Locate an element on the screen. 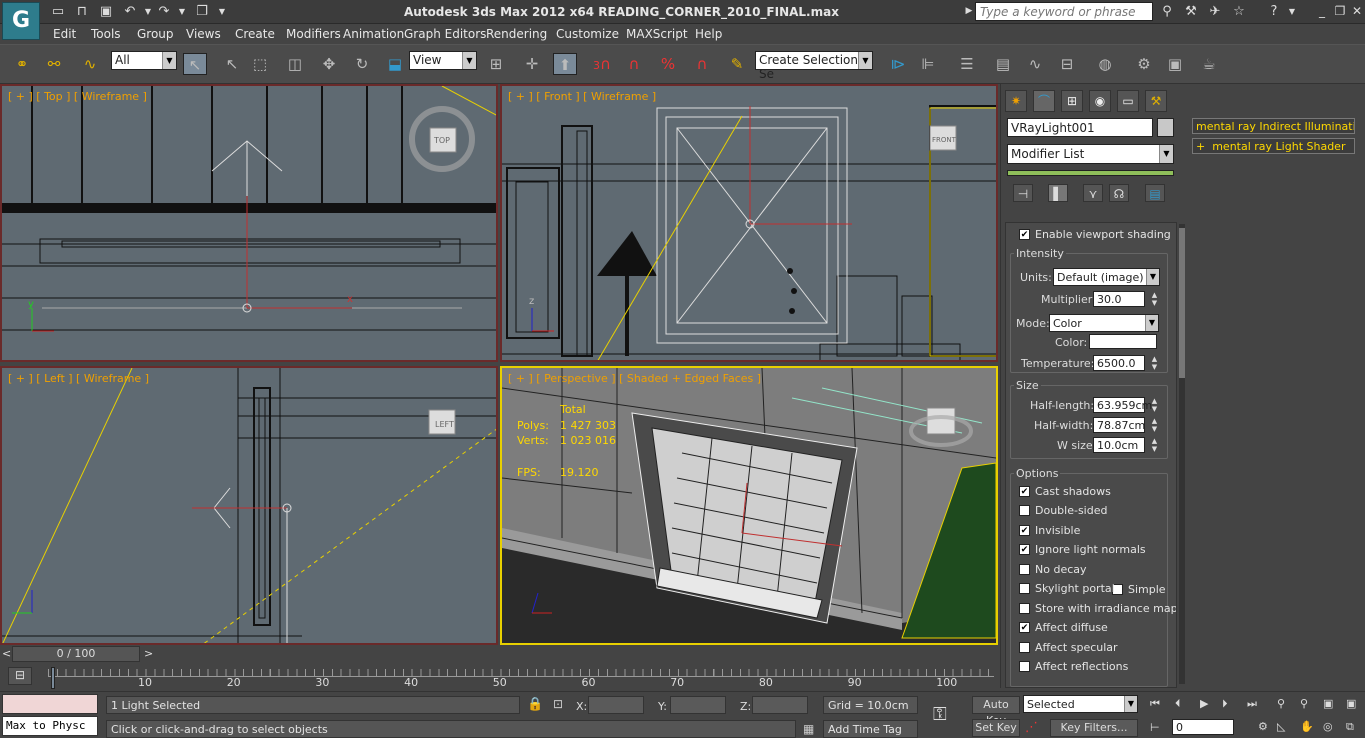  time-tag-icon: ▦ is located at coordinates (808, 729).